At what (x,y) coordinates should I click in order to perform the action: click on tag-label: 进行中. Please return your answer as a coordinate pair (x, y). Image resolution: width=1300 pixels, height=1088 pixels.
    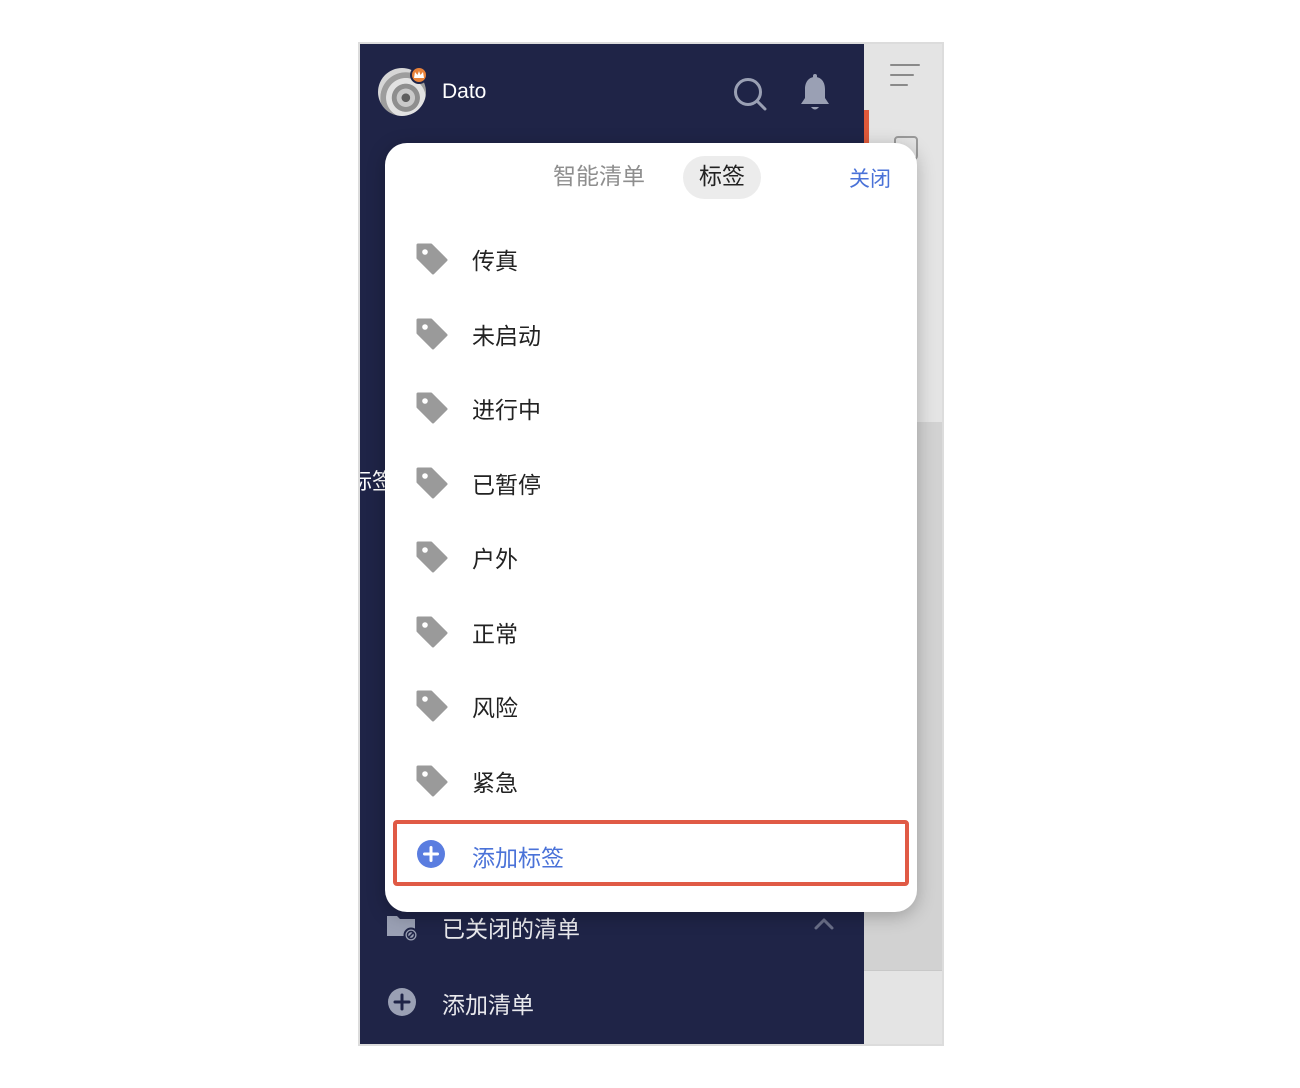
    Looking at the image, I should click on (506, 411).